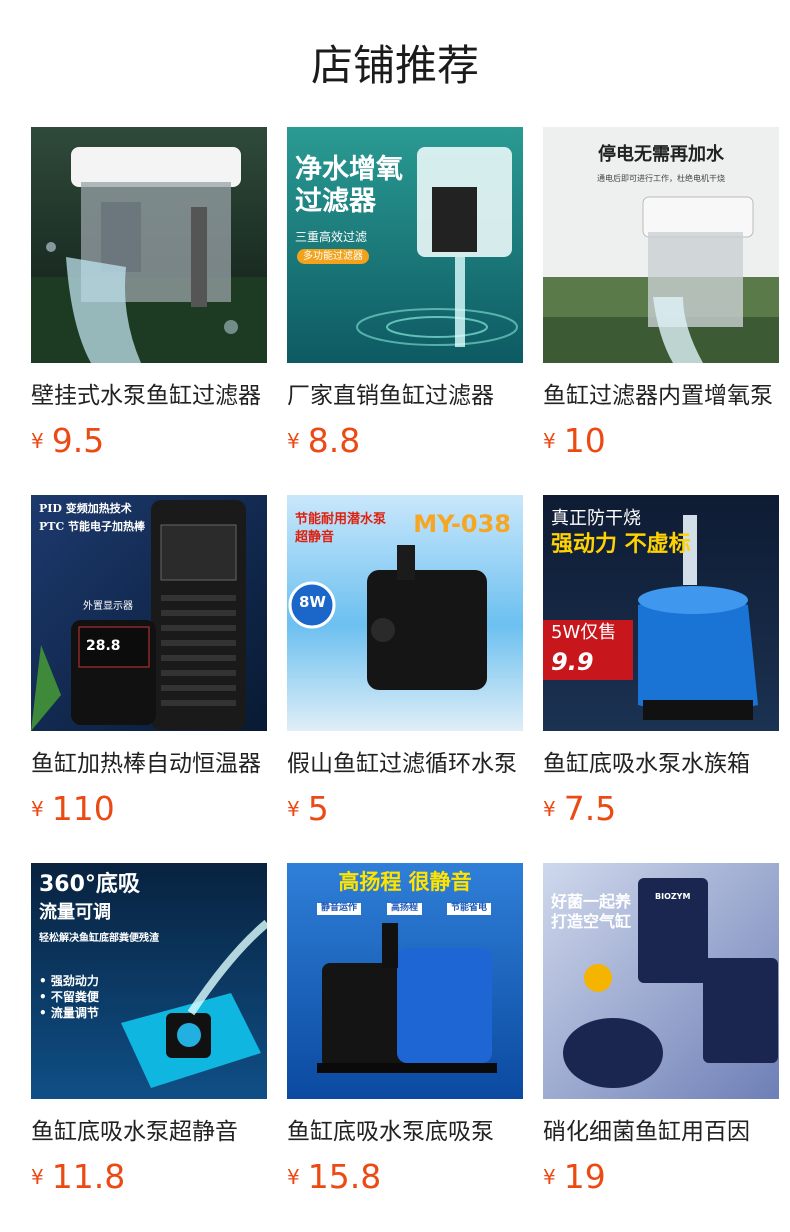  I want to click on price-value: 5, so click(318, 808).